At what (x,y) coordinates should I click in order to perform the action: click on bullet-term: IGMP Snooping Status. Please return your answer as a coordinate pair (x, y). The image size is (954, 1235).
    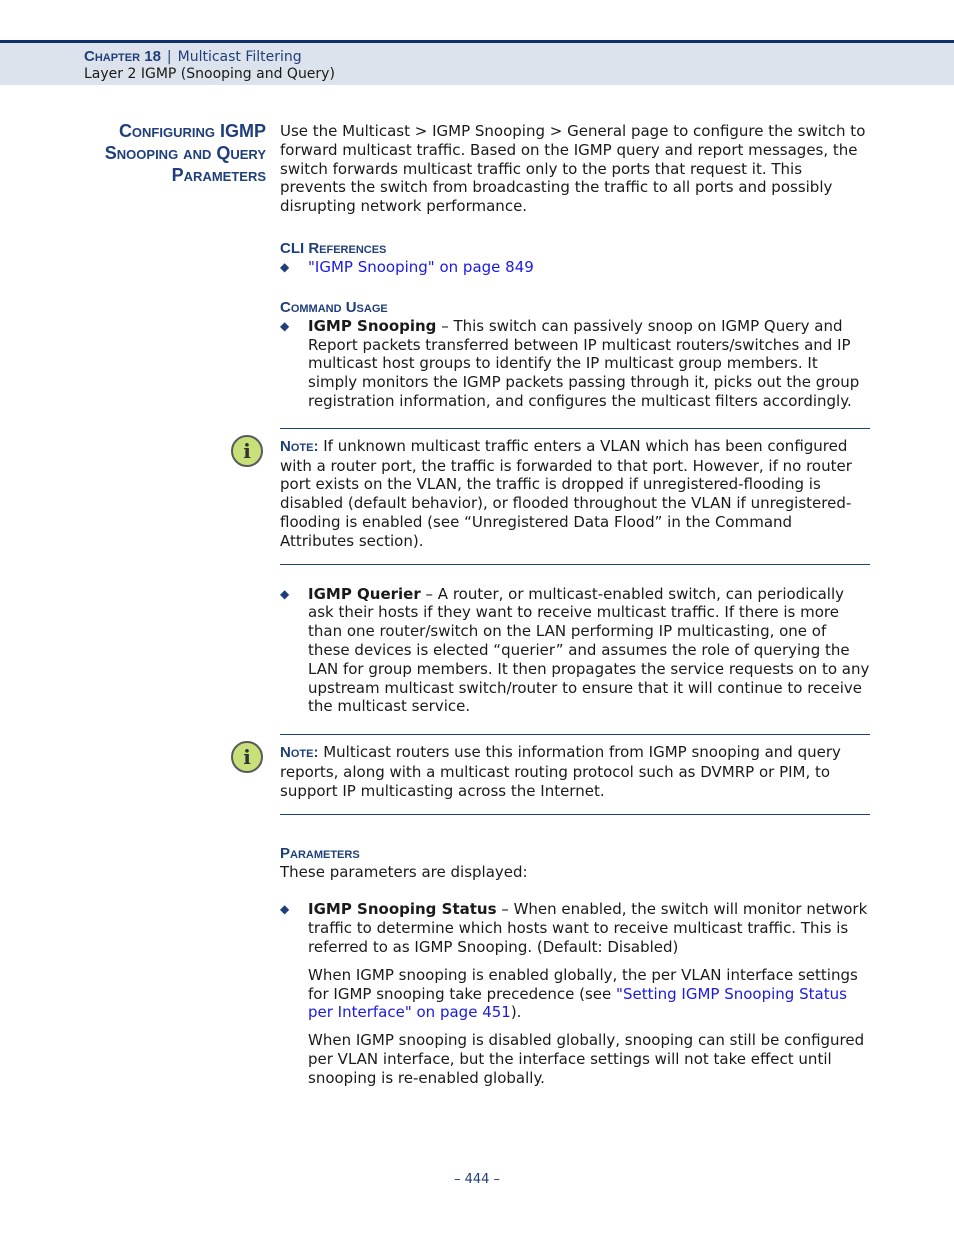
    Looking at the image, I should click on (402, 909).